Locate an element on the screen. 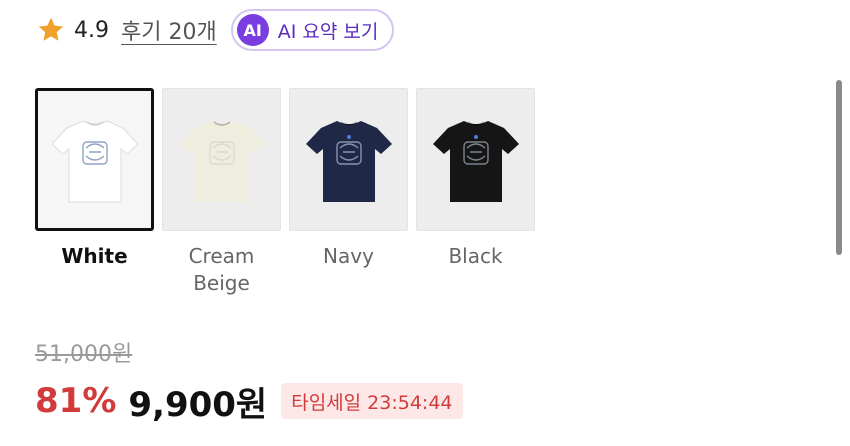 The width and height of the screenshot is (850, 446). ai-summary-label: AI 요약 보기 is located at coordinates (328, 31).